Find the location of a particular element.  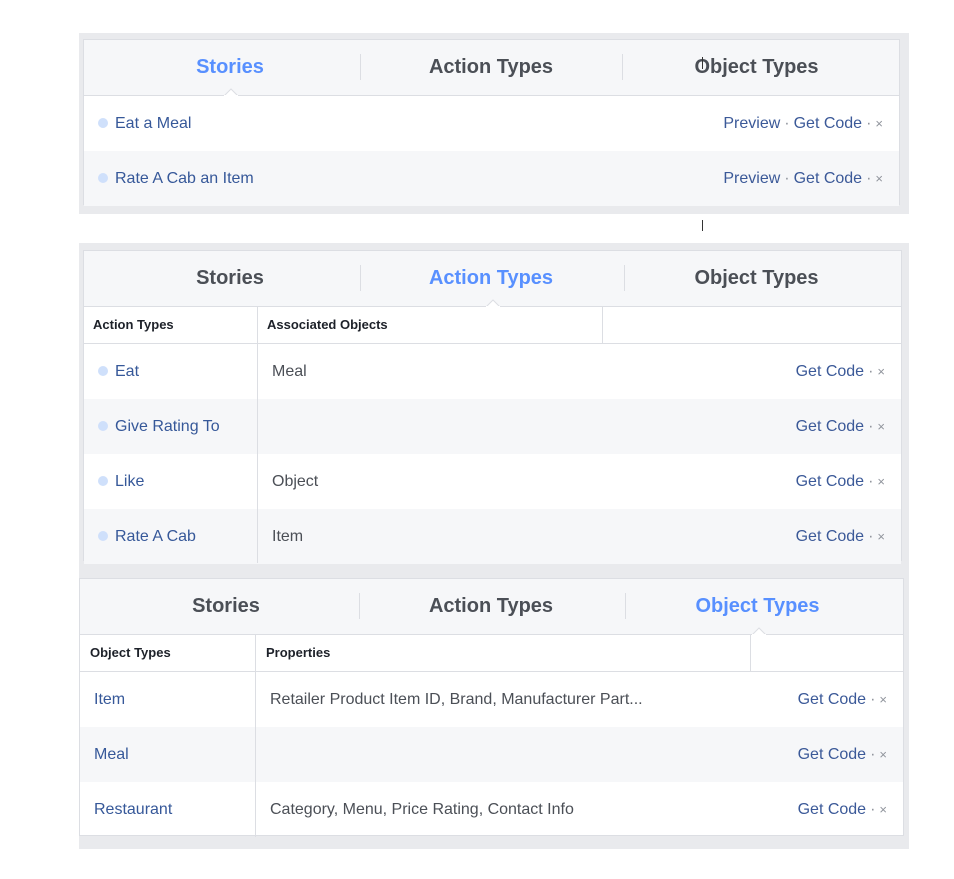

table-header: Object Types Properties is located at coordinates (491, 653).